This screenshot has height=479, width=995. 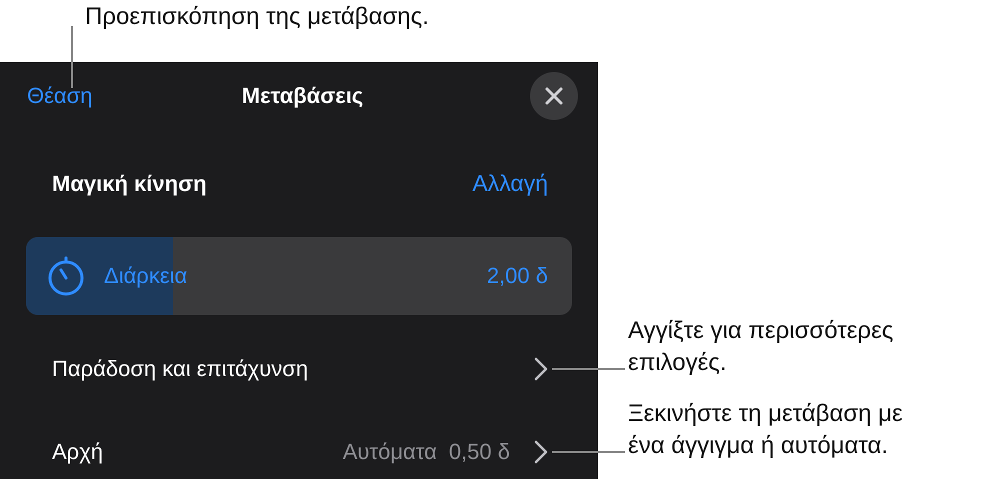 I want to click on callout-text: Προεπισκόπηση της μετάβασης., so click(x=257, y=17).